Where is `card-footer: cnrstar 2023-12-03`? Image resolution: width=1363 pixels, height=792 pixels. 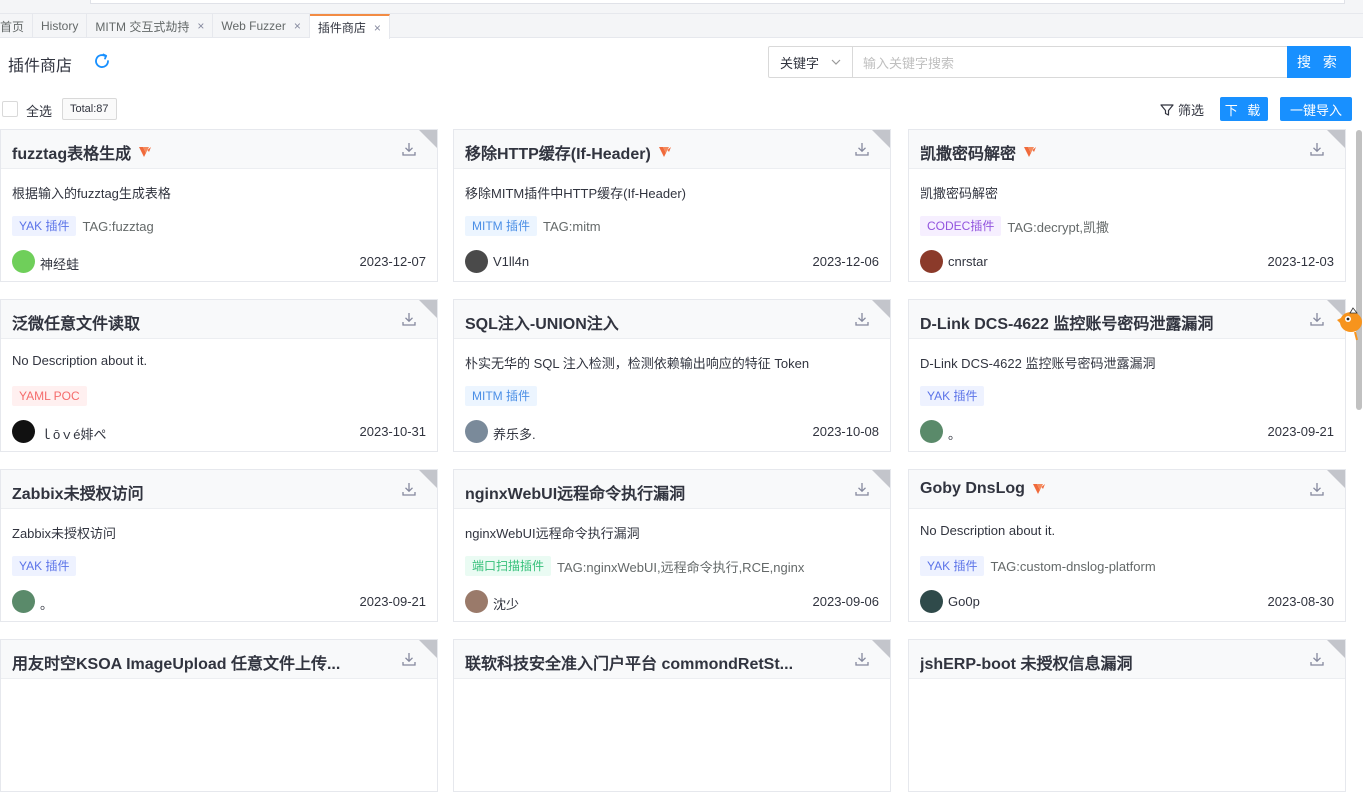
card-footer: cnrstar 2023-12-03 is located at coordinates (1127, 262).